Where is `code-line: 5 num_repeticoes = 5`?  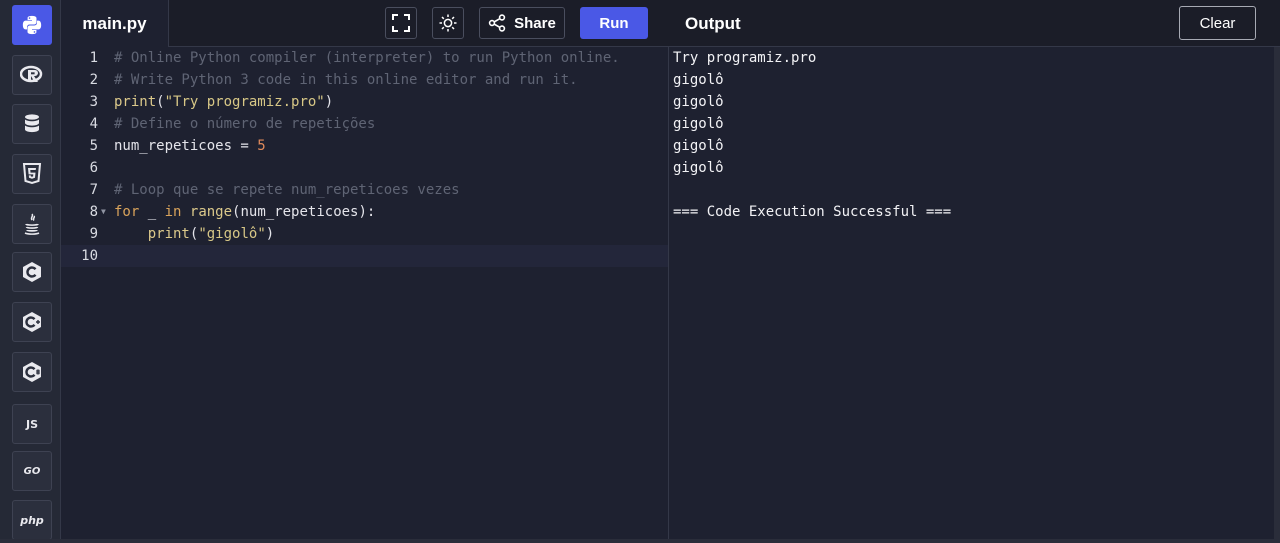
code-line: 5 num_repeticoes = 5 is located at coordinates (364, 146).